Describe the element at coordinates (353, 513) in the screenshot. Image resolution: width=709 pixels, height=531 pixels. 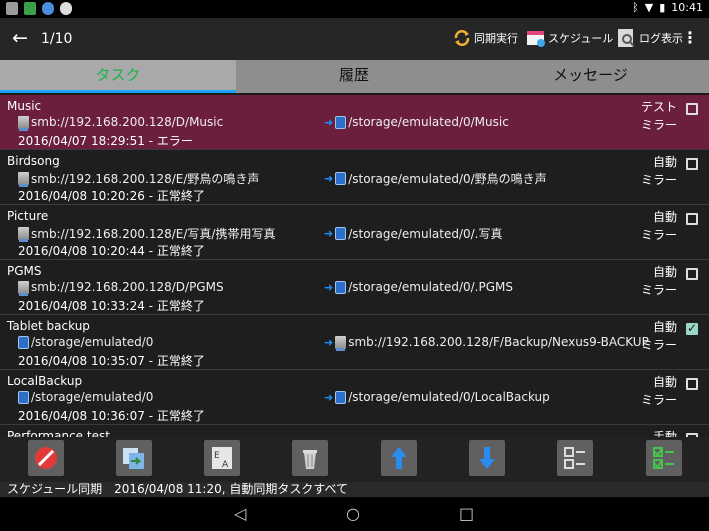
I see `nav-home-icon: ○` at that location.